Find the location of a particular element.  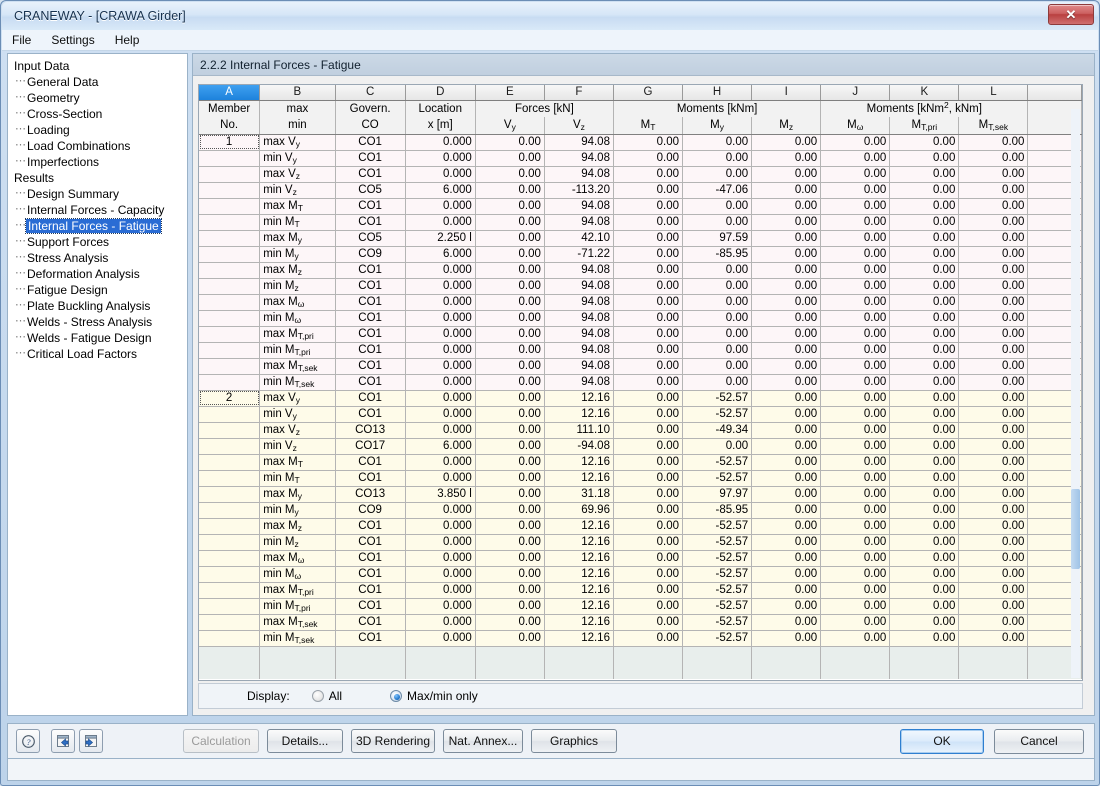

sidebar-item-load-combinations: ⋯ Load Combinations is located at coordinates (99, 146).